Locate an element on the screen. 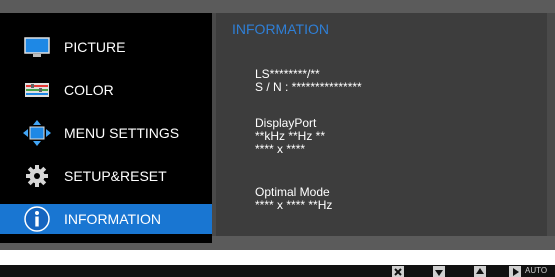 This screenshot has width=555, height=277. sidebar-item-color: COLOR is located at coordinates (106, 90).